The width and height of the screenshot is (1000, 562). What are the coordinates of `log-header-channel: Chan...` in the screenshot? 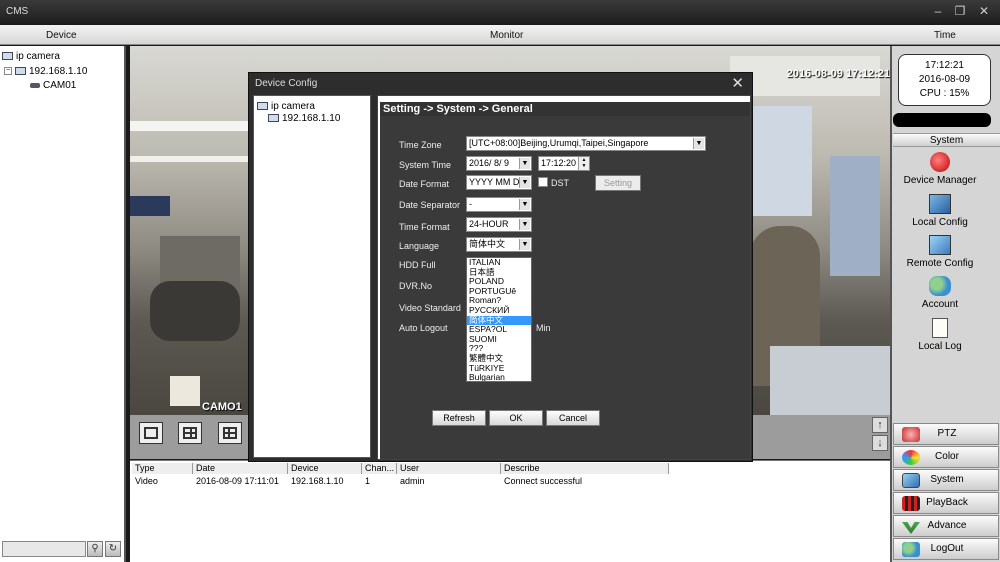 It's located at (379, 468).